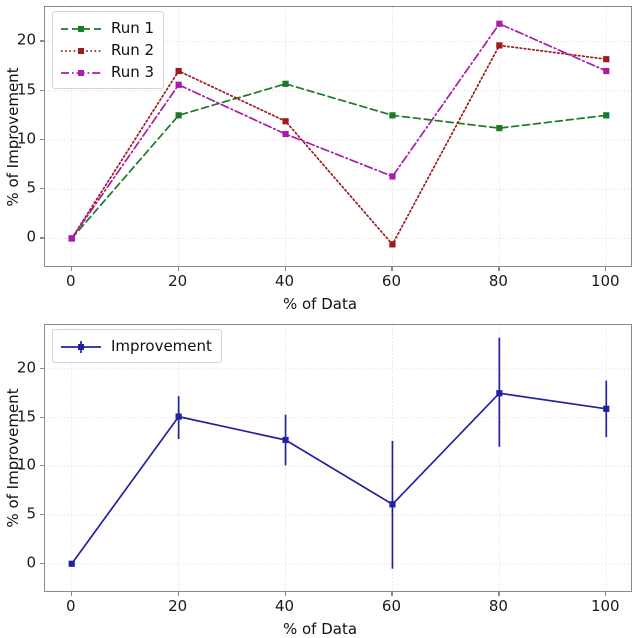  What do you see at coordinates (13, 136) in the screenshot?
I see `y-axis-label-top: % of Improvement` at bounding box center [13, 136].